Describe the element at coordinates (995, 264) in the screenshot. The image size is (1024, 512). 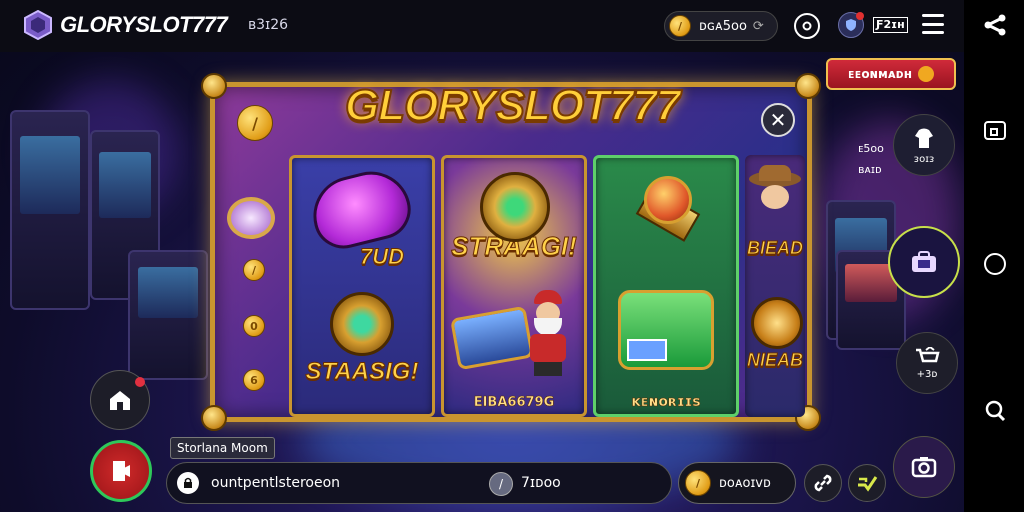
I see `home-circle-icon` at that location.